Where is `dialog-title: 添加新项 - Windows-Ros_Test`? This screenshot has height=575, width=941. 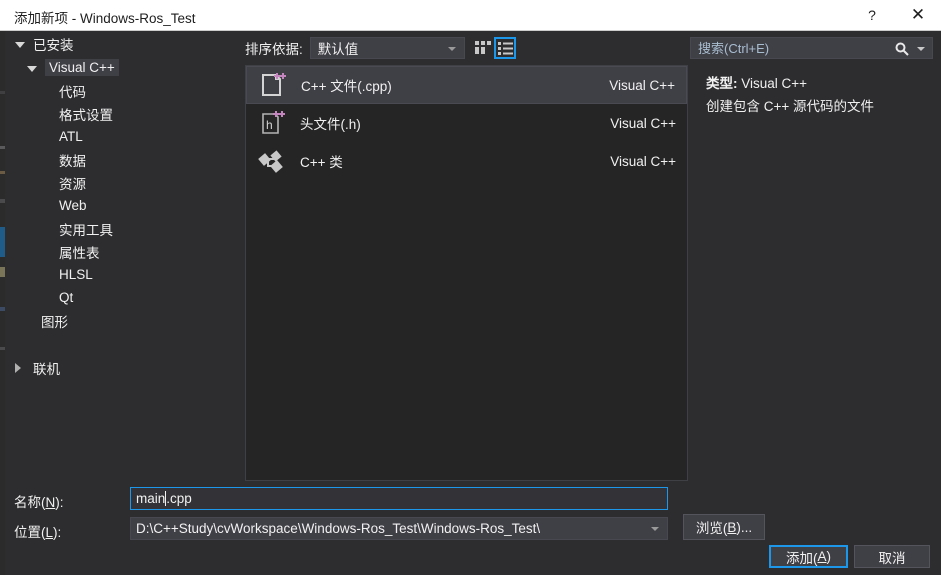 dialog-title: 添加新项 - Windows-Ros_Test is located at coordinates (105, 18).